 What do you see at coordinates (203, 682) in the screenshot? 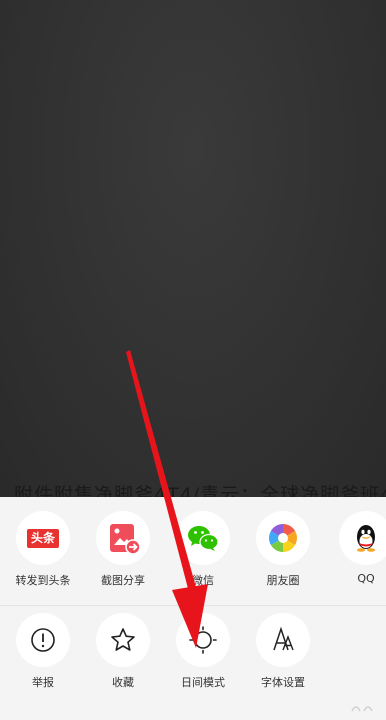
I see `day-mode-label: 日间模式` at bounding box center [203, 682].